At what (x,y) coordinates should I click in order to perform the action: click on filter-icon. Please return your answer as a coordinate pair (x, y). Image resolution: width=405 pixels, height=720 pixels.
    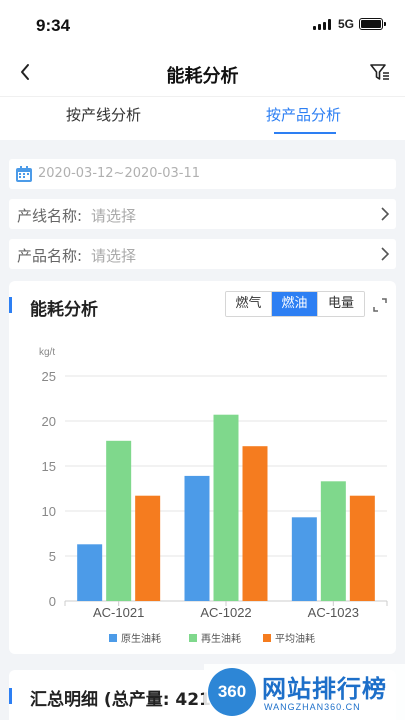
    Looking at the image, I should click on (380, 72).